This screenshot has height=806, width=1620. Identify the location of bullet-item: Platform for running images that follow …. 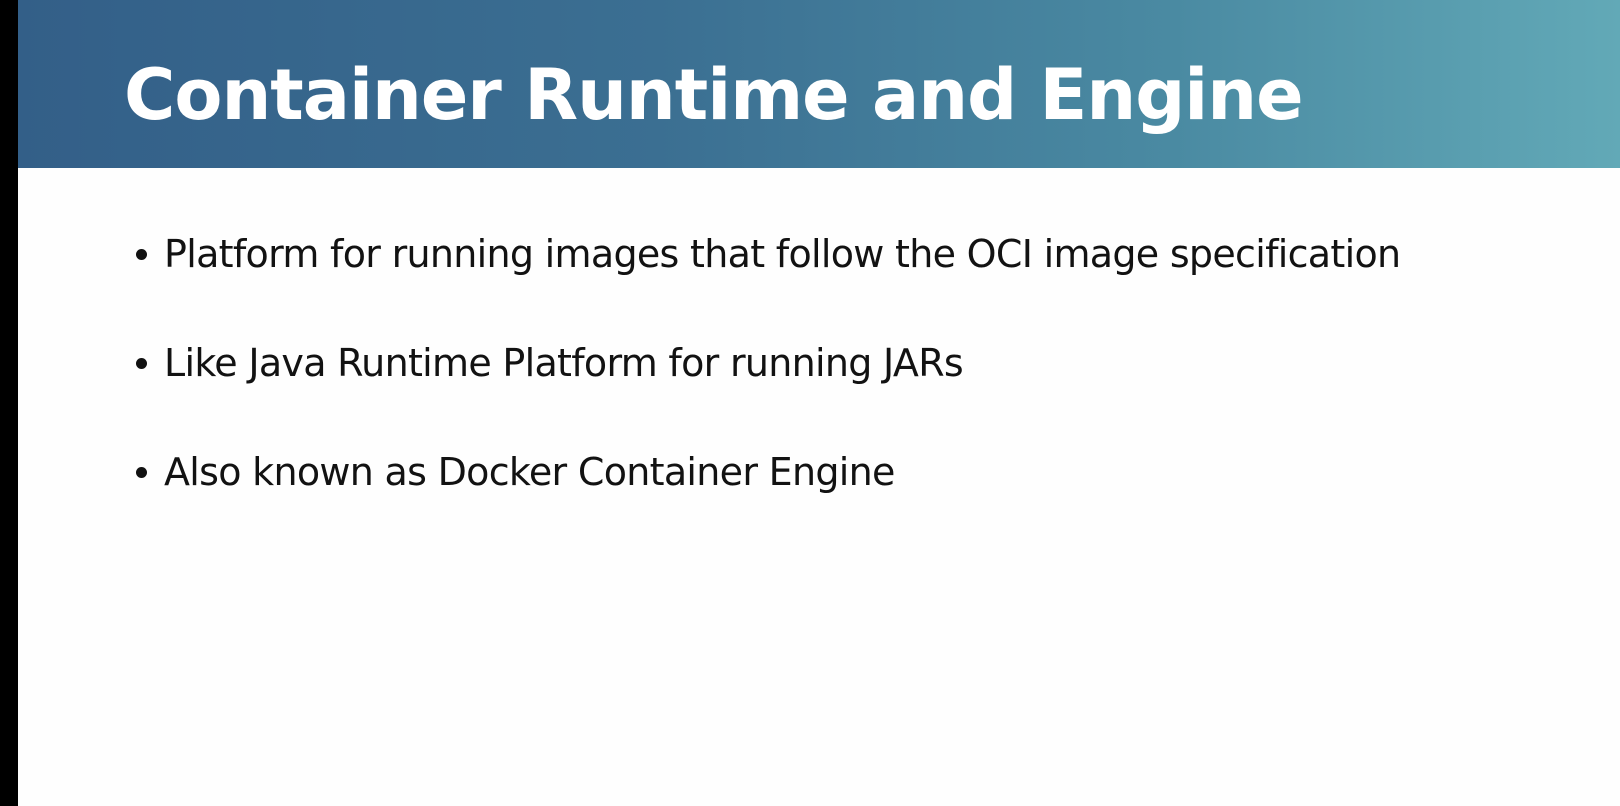
(768, 254).